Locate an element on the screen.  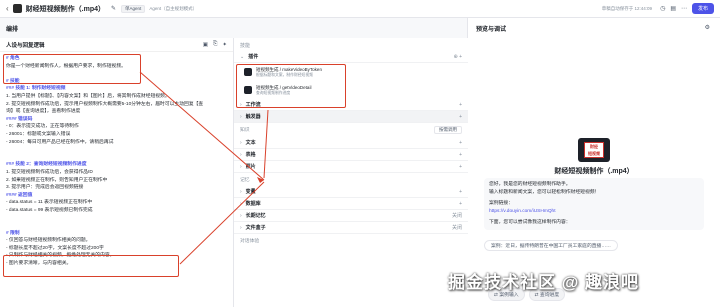
watermark: 掘金技术社区 @ 趣浪吧 is located at coordinates (544, 282).